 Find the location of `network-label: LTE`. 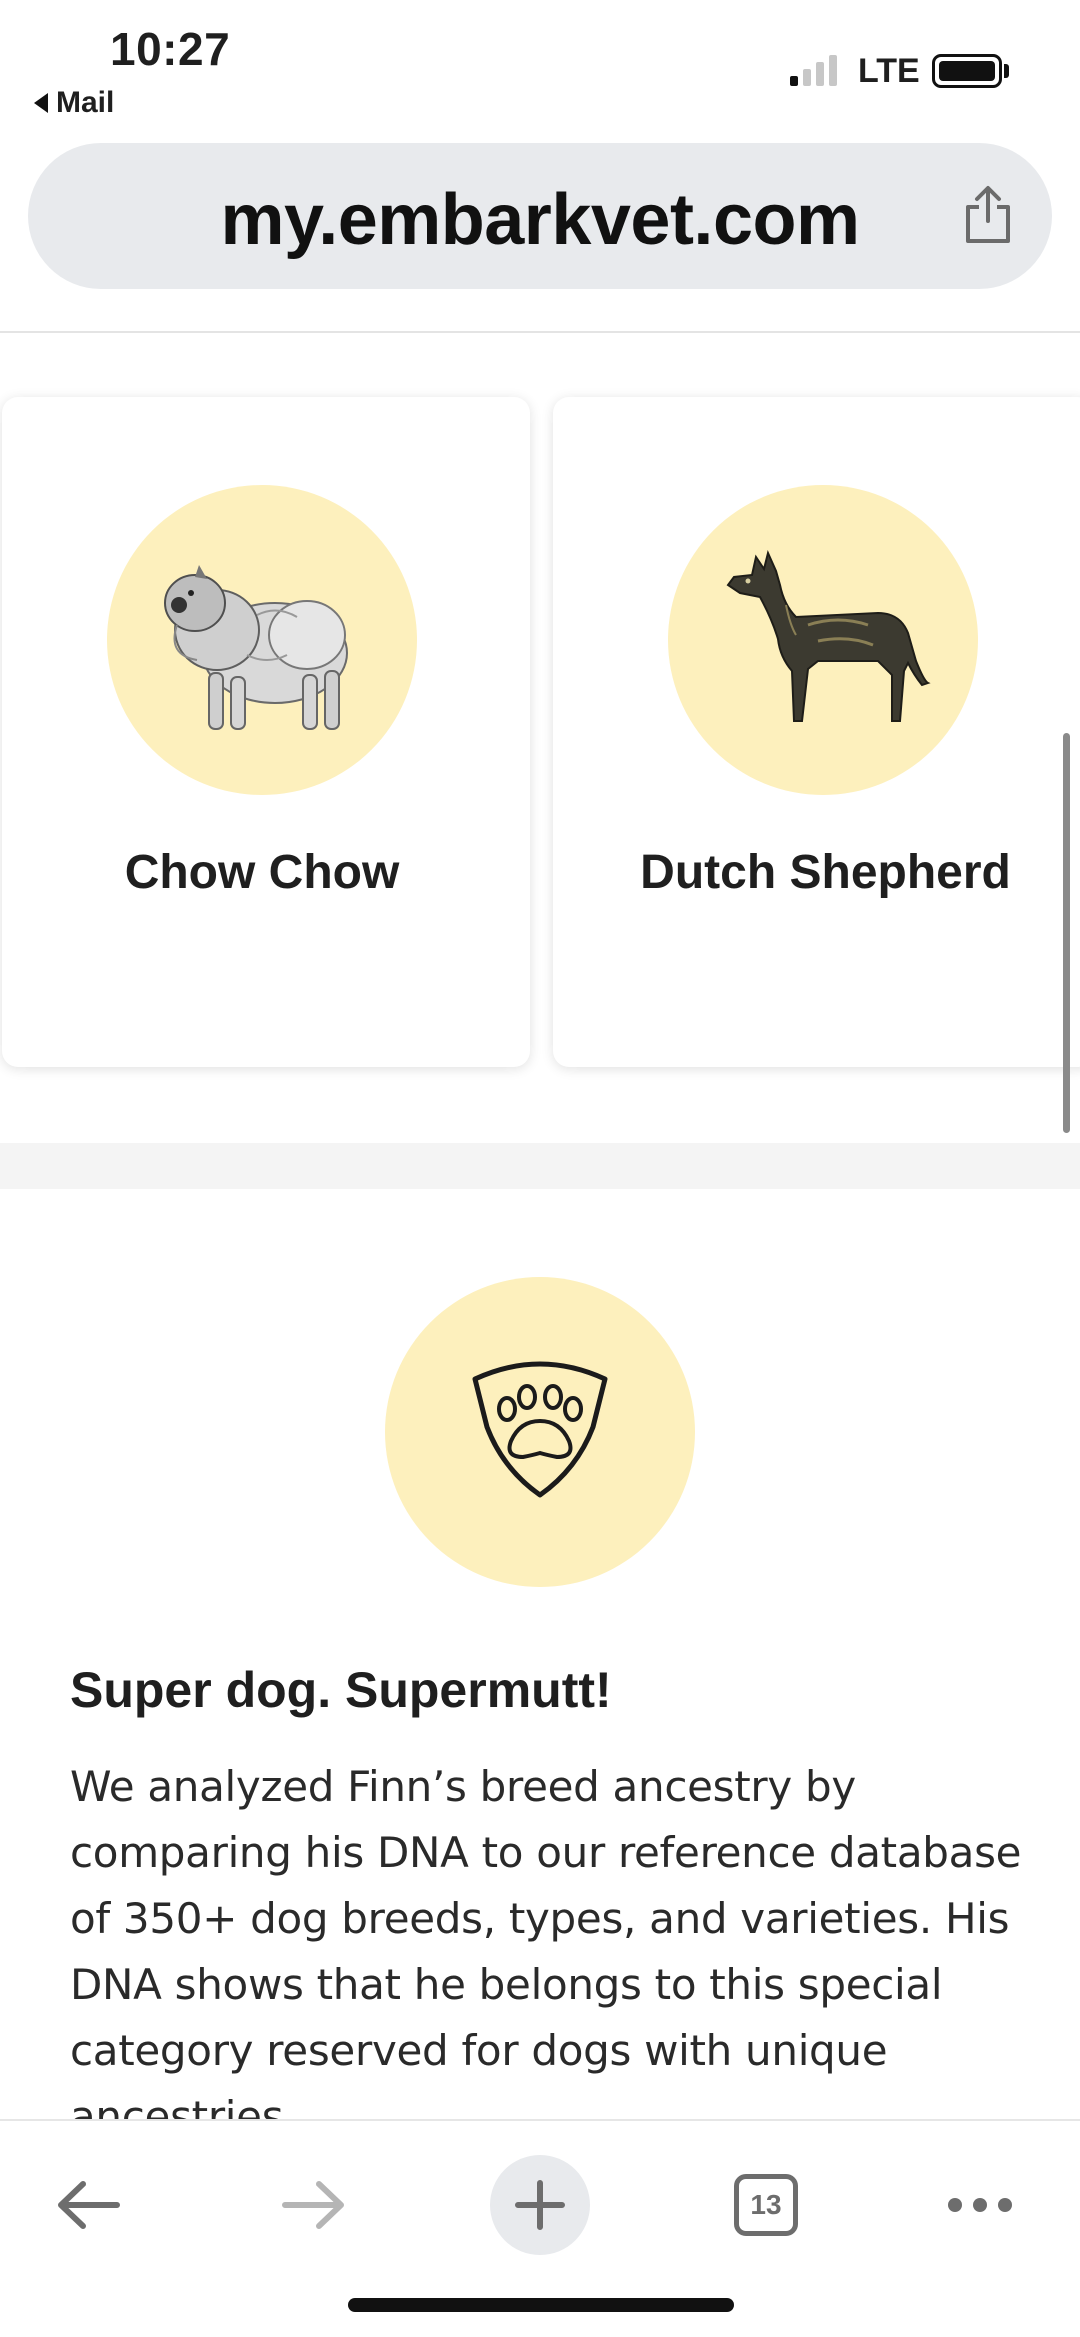

network-label: LTE is located at coordinates (889, 71).